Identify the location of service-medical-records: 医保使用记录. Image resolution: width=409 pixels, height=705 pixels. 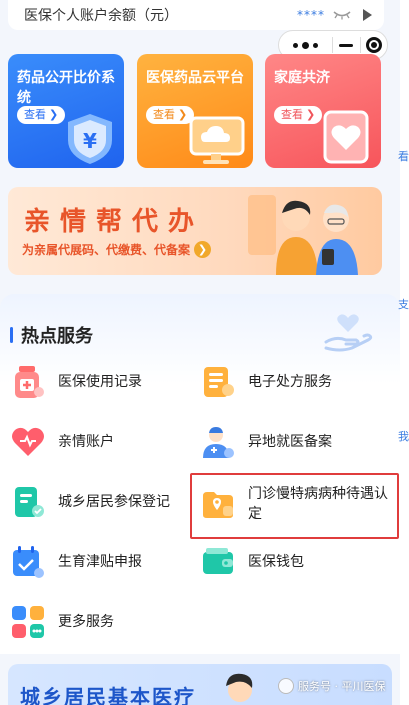
(76, 382).